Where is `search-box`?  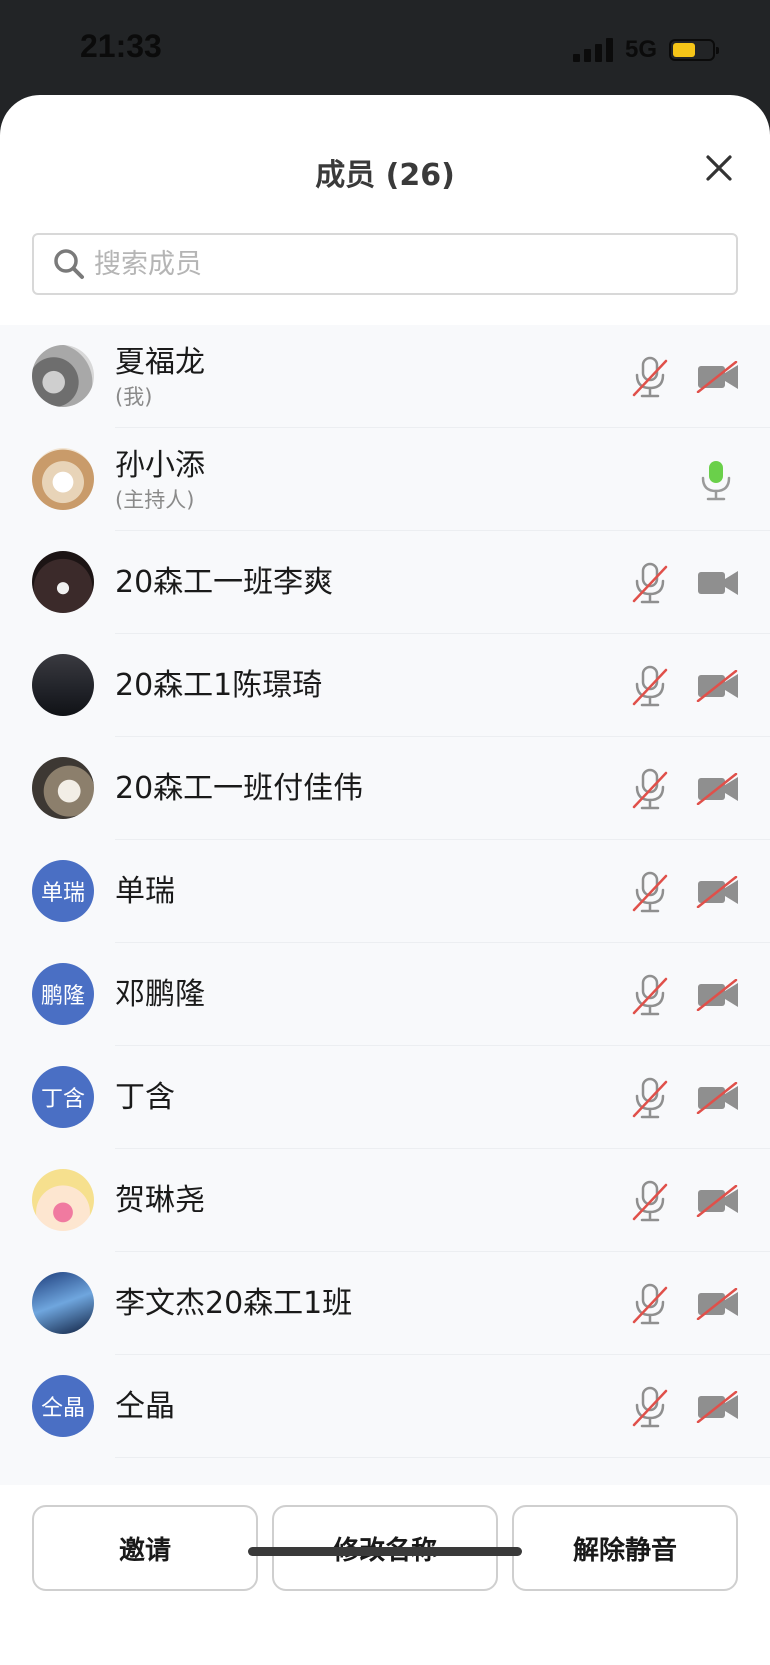 search-box is located at coordinates (385, 264).